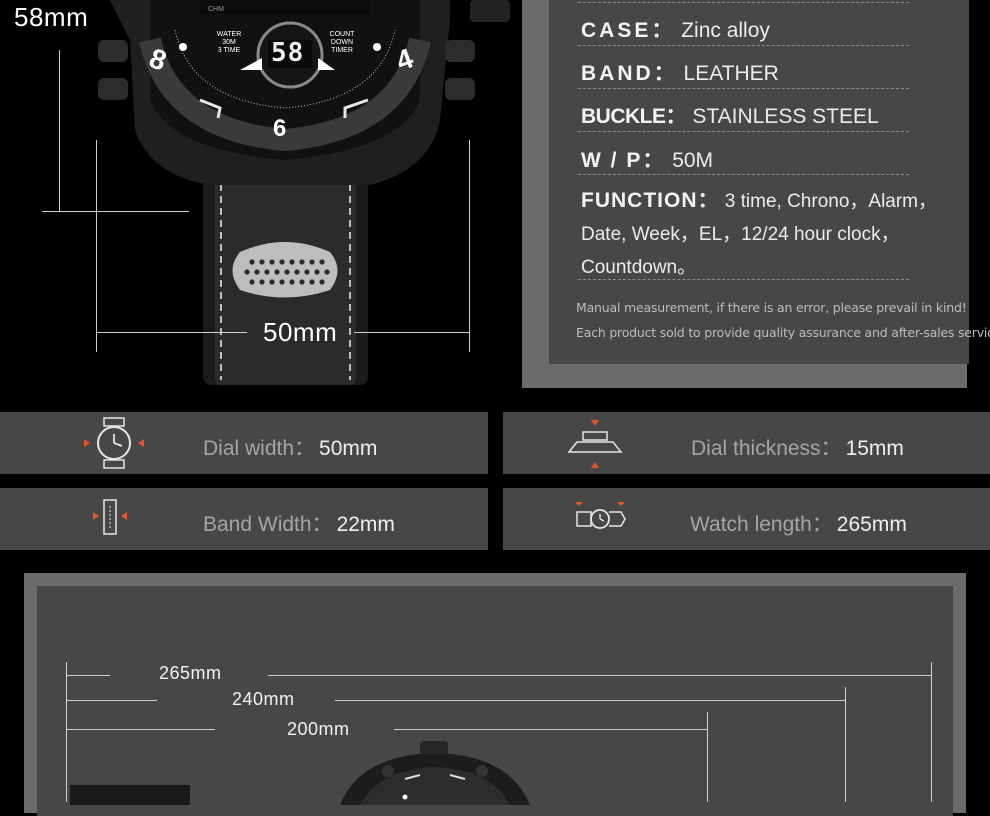  I want to click on length-240-right-tick, so click(845, 744).